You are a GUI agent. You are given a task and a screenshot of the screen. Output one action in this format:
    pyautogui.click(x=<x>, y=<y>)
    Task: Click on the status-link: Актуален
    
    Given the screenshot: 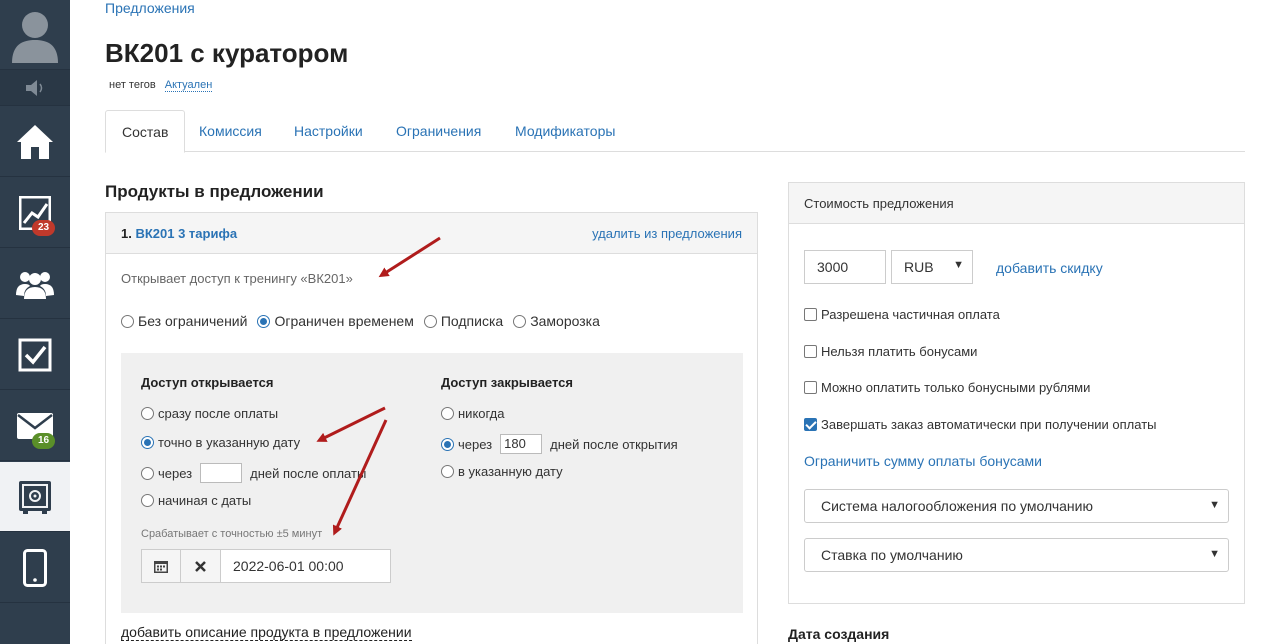 What is the action you would take?
    pyautogui.click(x=188, y=85)
    